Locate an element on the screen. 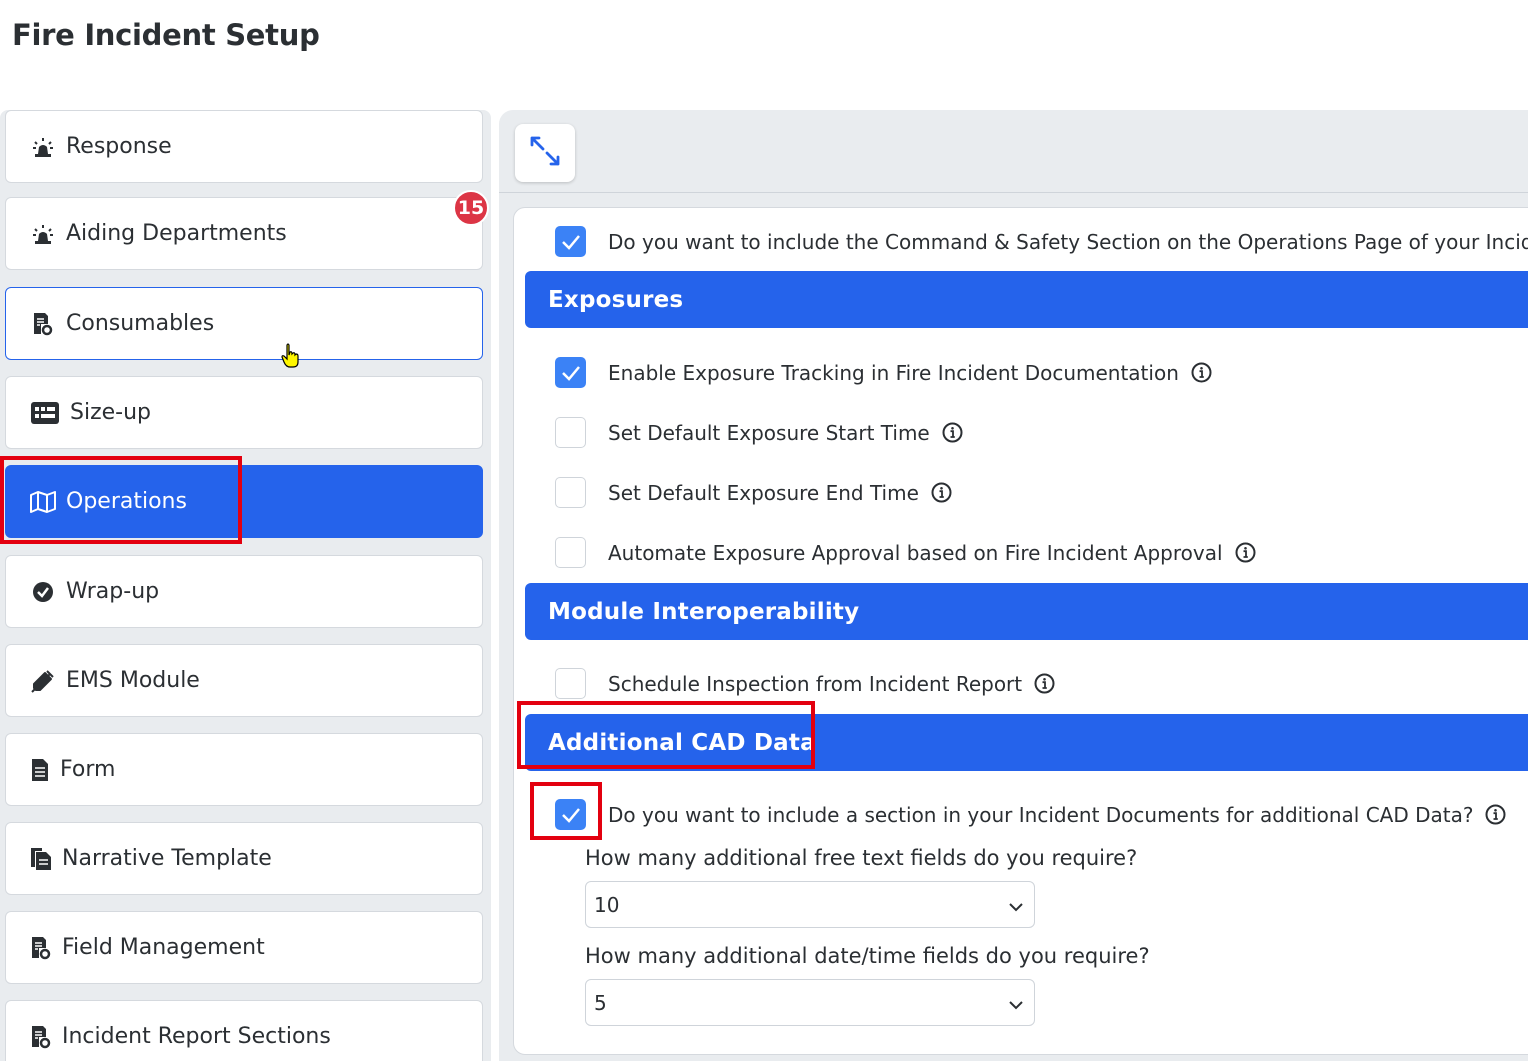 The image size is (1528, 1061). exposure-end-time-row: Set Default Exposure End Time is located at coordinates (753, 492).